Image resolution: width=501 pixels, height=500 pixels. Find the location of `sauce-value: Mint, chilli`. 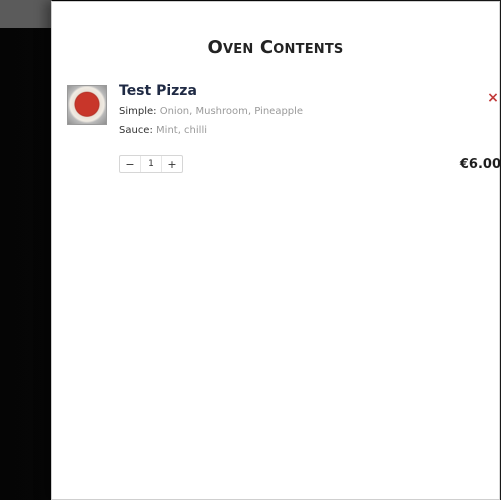

sauce-value: Mint, chilli is located at coordinates (182, 130).